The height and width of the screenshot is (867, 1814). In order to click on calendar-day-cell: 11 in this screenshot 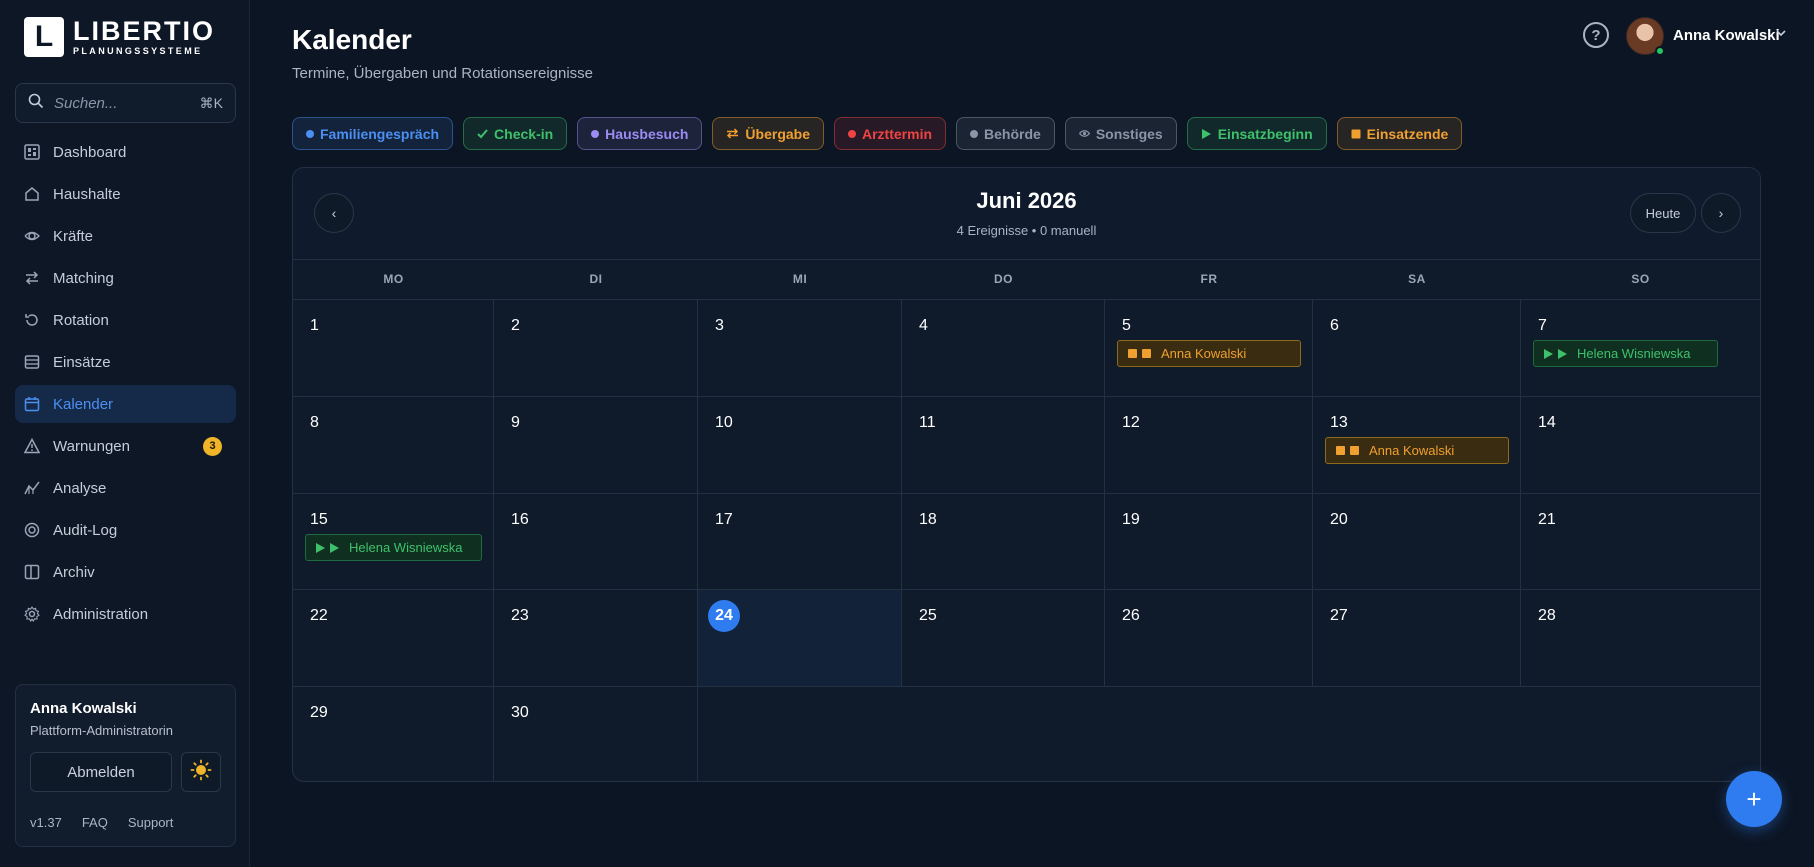, I will do `click(1003, 445)`.